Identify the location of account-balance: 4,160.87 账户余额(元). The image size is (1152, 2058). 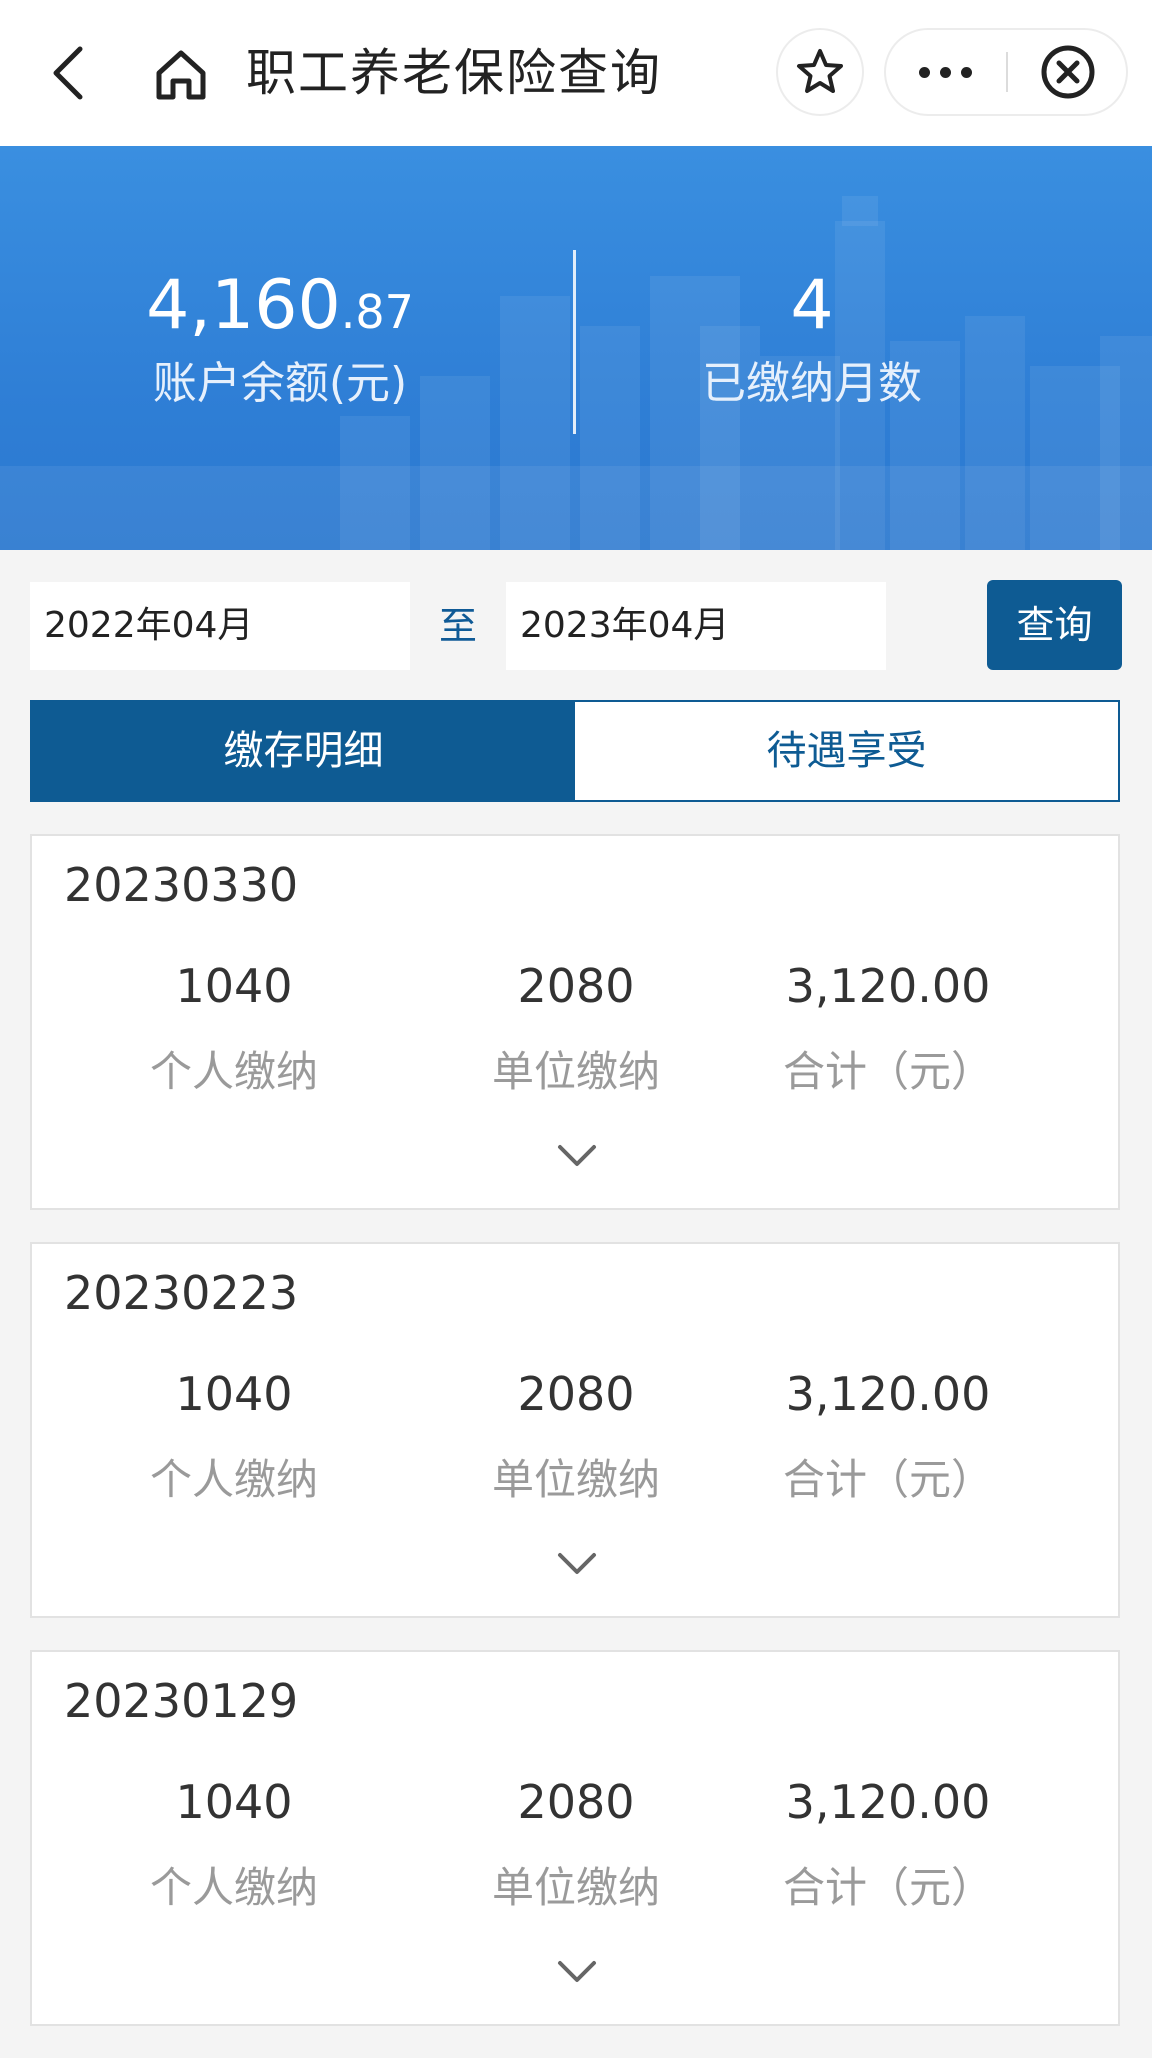
(280, 338).